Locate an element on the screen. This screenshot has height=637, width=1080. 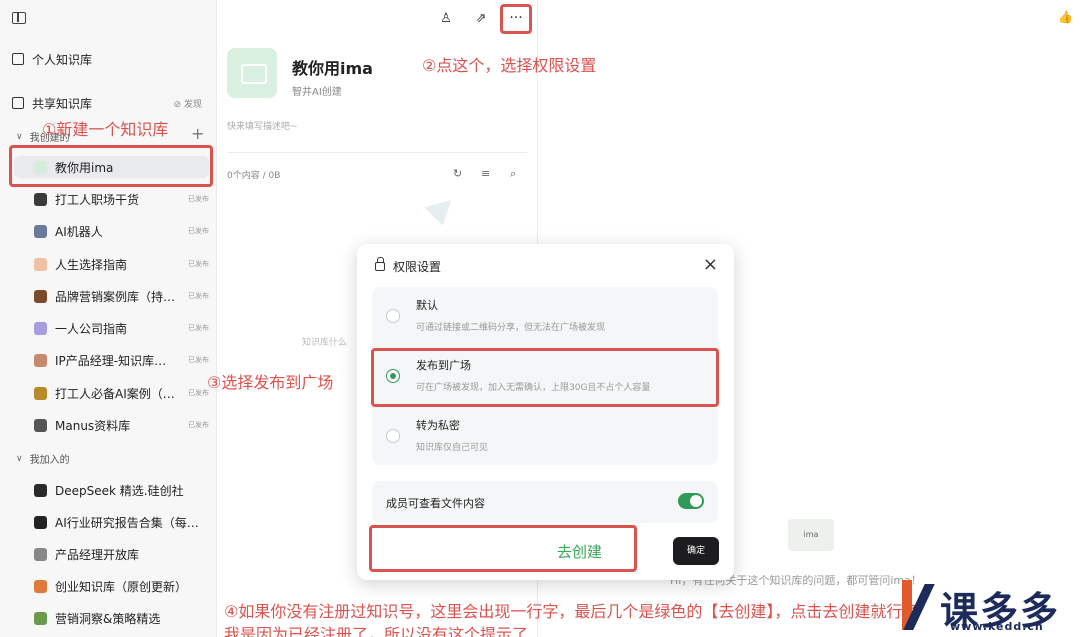
annotation-box-kb-item is located at coordinates (111, 166).